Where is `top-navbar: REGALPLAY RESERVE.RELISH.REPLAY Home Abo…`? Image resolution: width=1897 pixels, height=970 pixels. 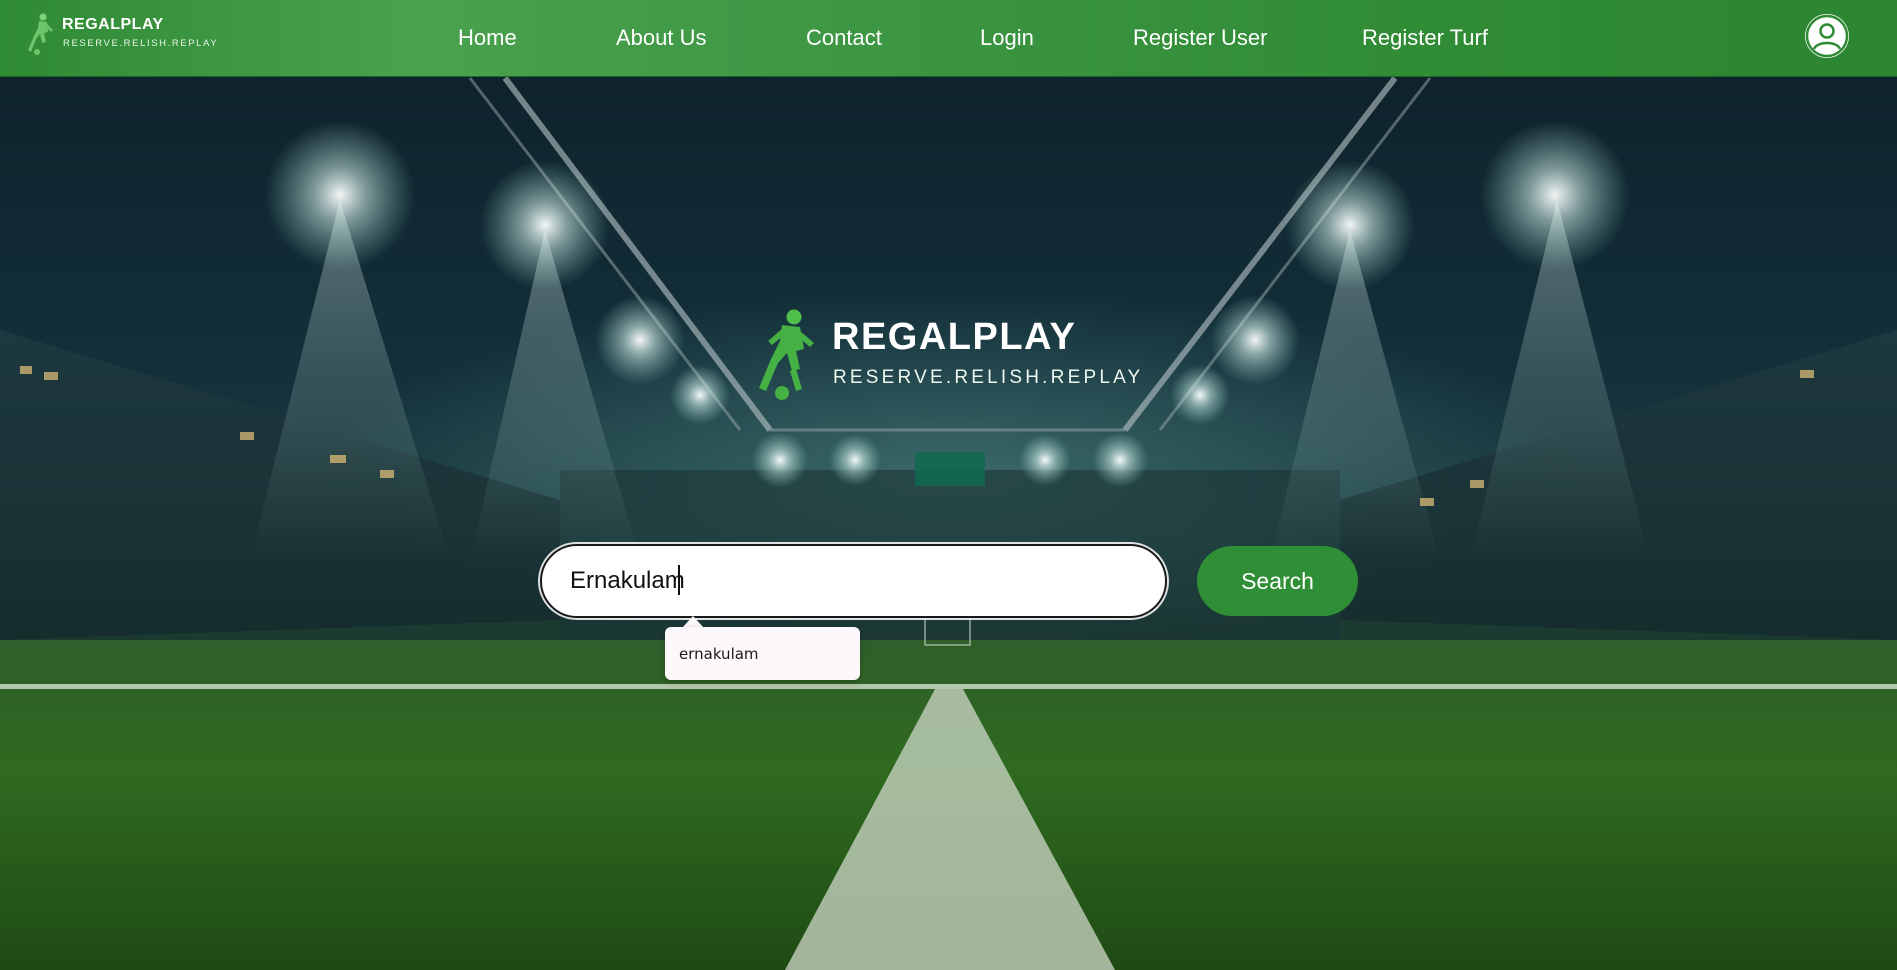
top-navbar: REGALPLAY RESERVE.RELISH.REPLAY Home Abo… is located at coordinates (948, 38).